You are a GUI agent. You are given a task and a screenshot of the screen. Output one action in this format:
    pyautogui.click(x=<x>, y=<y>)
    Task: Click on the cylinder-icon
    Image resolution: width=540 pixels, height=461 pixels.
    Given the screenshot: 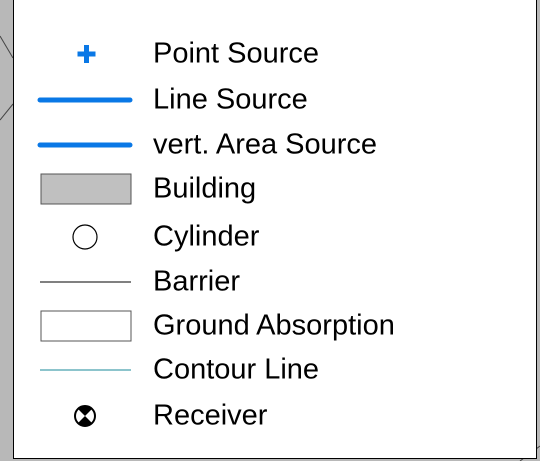 What is the action you would take?
    pyautogui.click(x=85, y=237)
    